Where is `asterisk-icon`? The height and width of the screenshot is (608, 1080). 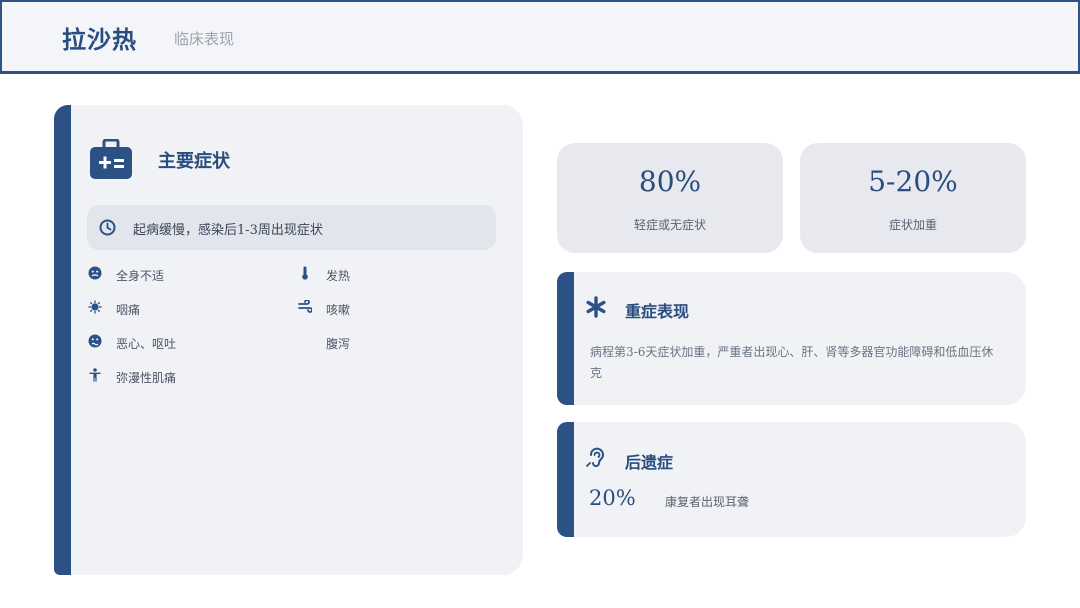 asterisk-icon is located at coordinates (596, 307).